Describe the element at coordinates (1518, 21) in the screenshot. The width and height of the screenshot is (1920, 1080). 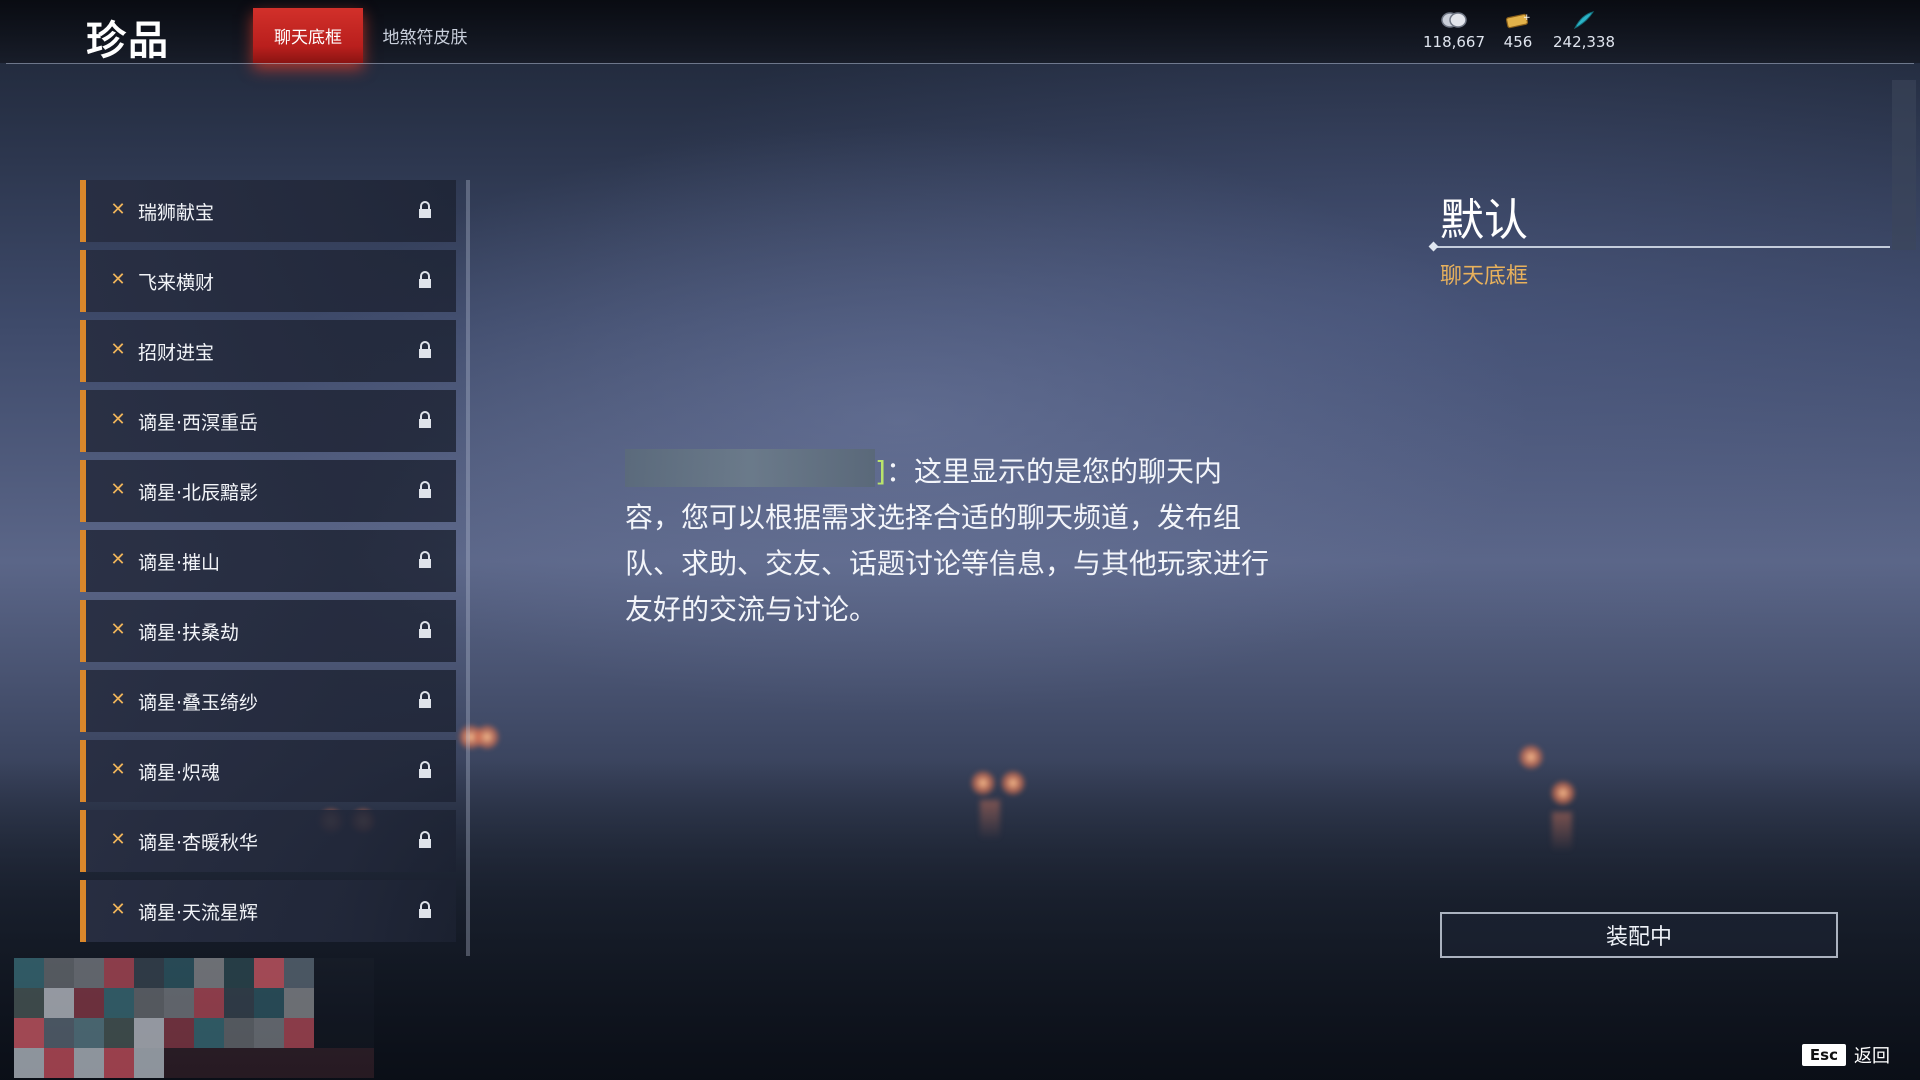
I see `ticket-icon: +` at that location.